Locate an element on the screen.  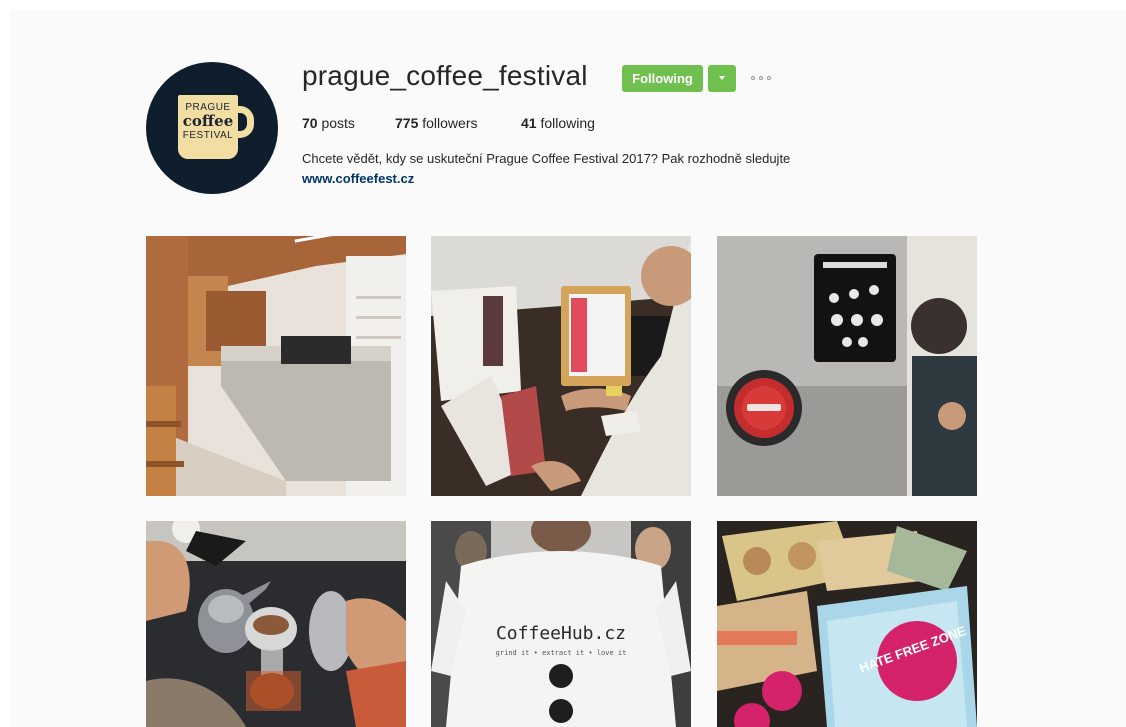
following-button: Following is located at coordinates (662, 78).